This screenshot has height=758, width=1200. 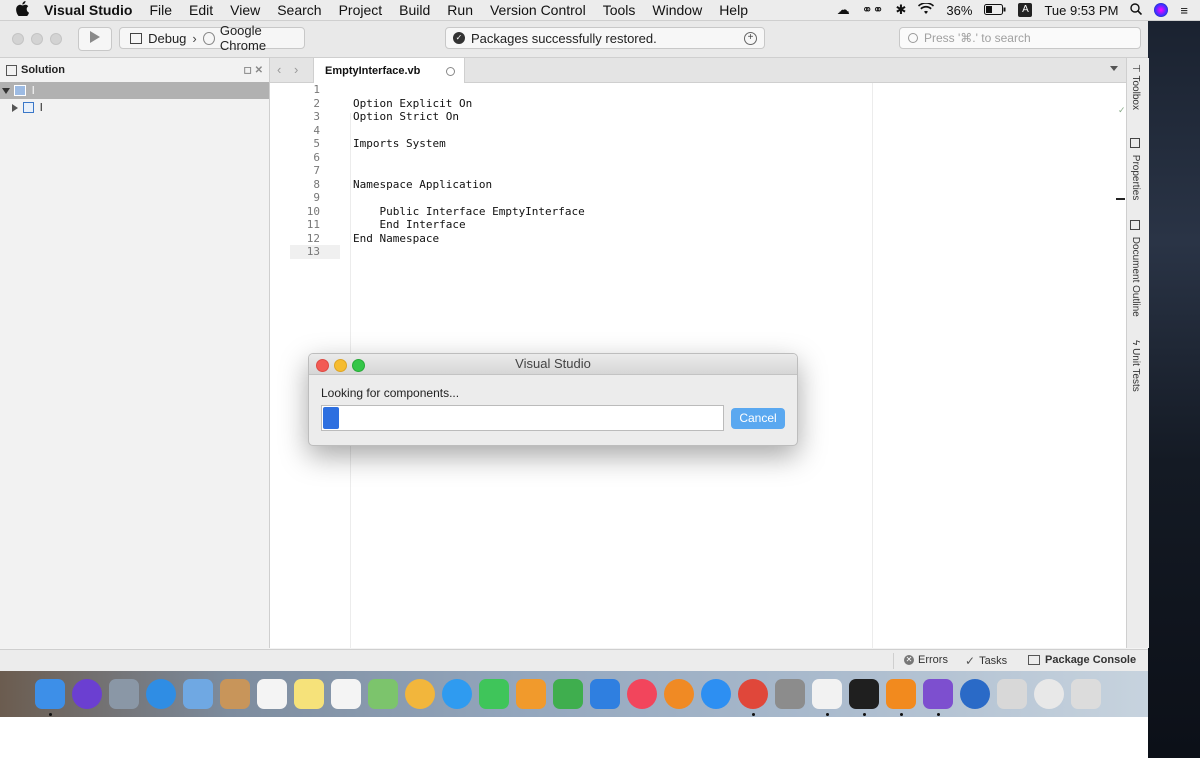 I want to click on errors-button: ✕ Errors, so click(x=926, y=660).